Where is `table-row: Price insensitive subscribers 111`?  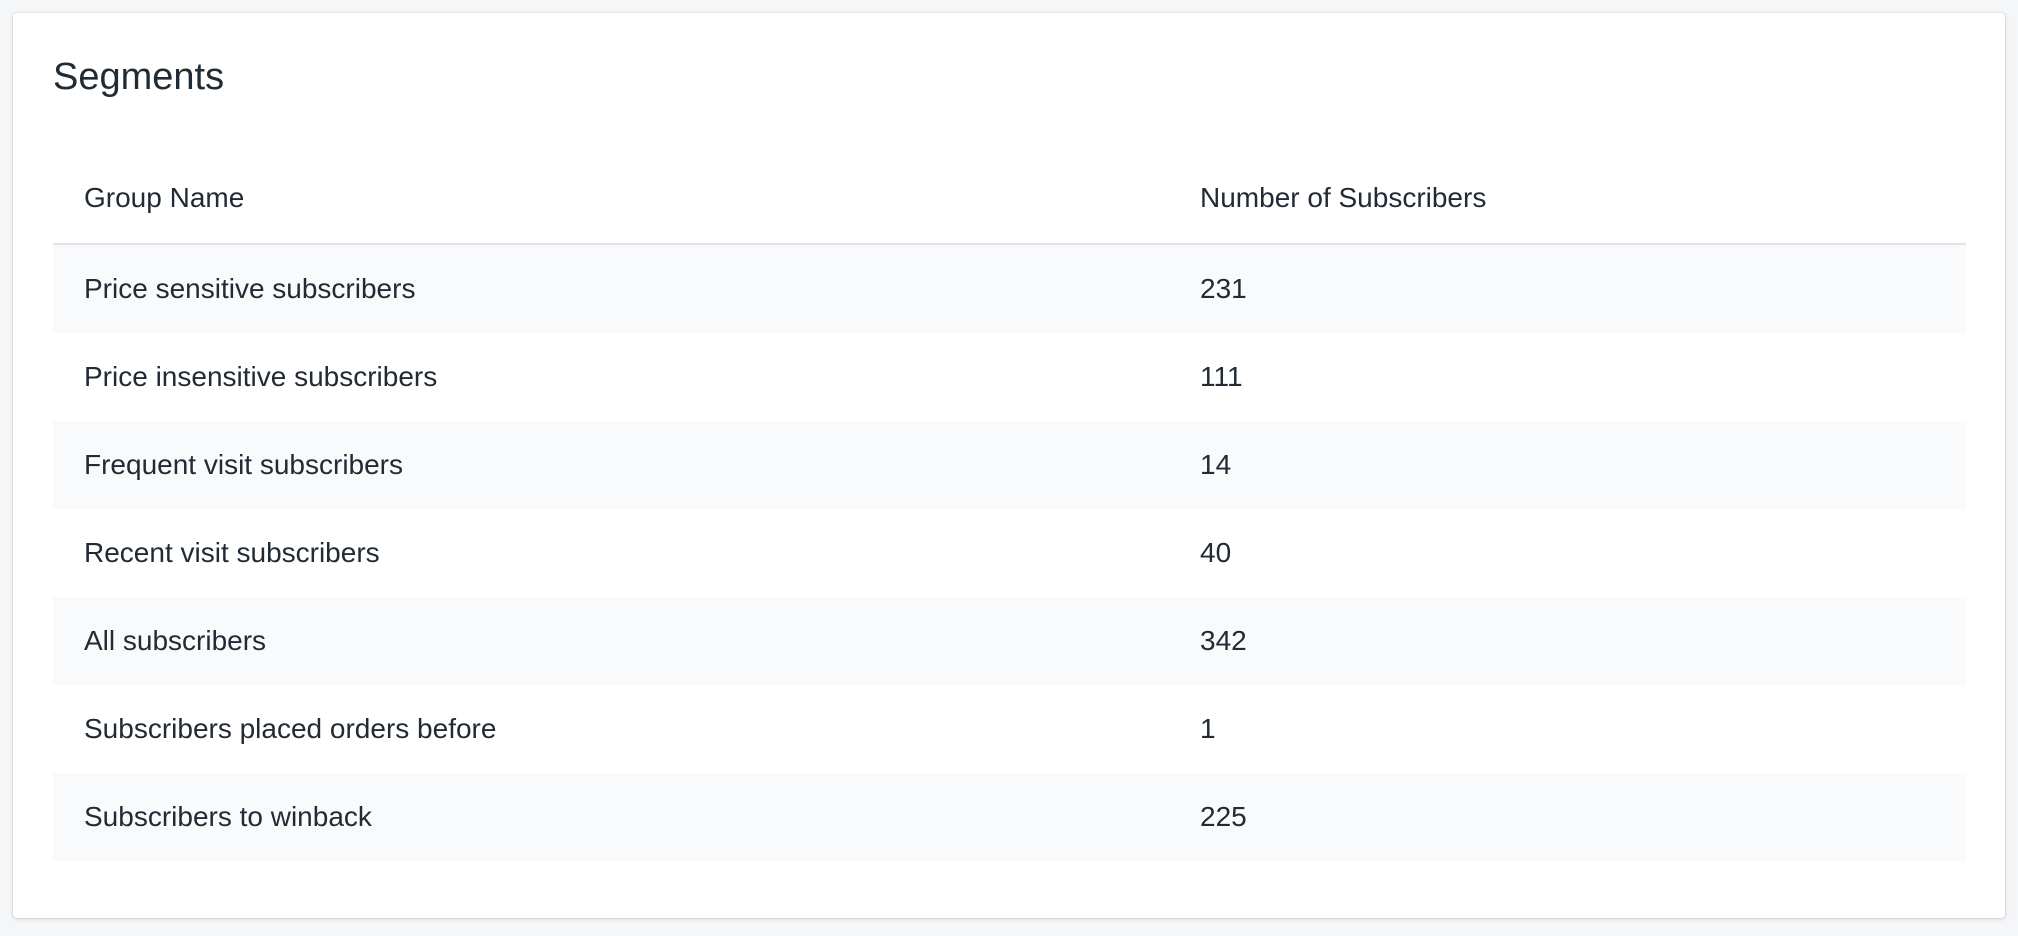
table-row: Price insensitive subscribers 111 is located at coordinates (1009, 377).